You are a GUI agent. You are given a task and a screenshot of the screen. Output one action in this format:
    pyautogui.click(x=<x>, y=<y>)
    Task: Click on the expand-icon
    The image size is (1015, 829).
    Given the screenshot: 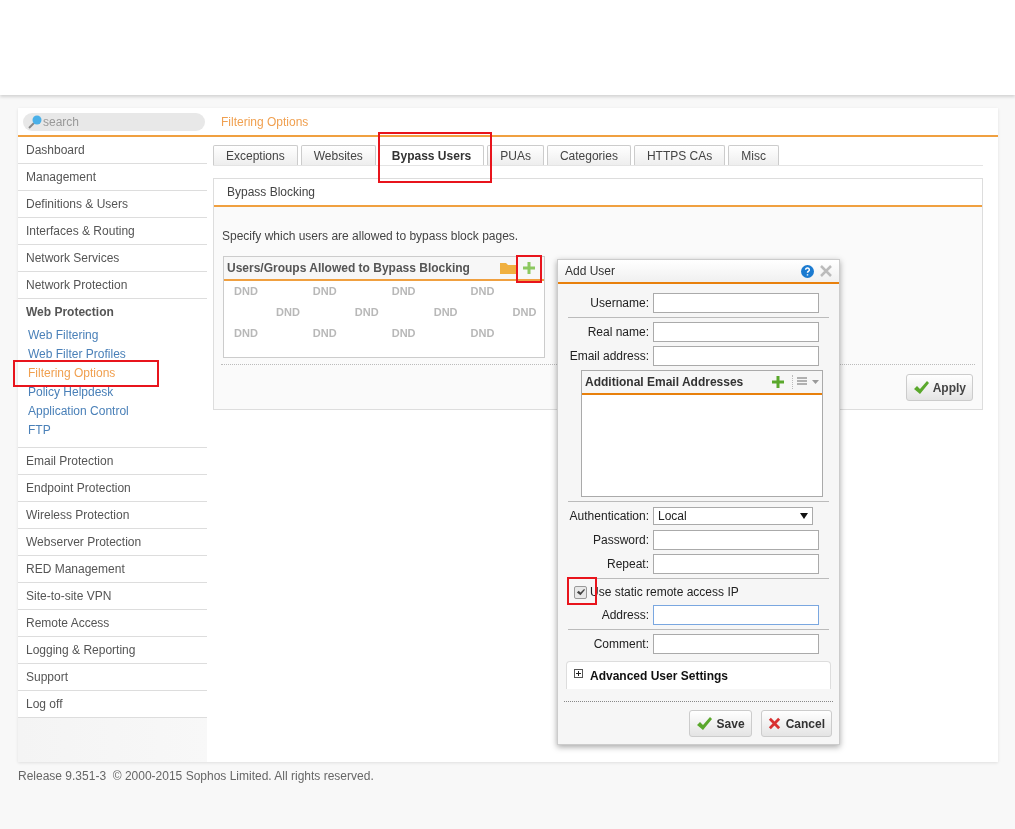 What is the action you would take?
    pyautogui.click(x=578, y=673)
    